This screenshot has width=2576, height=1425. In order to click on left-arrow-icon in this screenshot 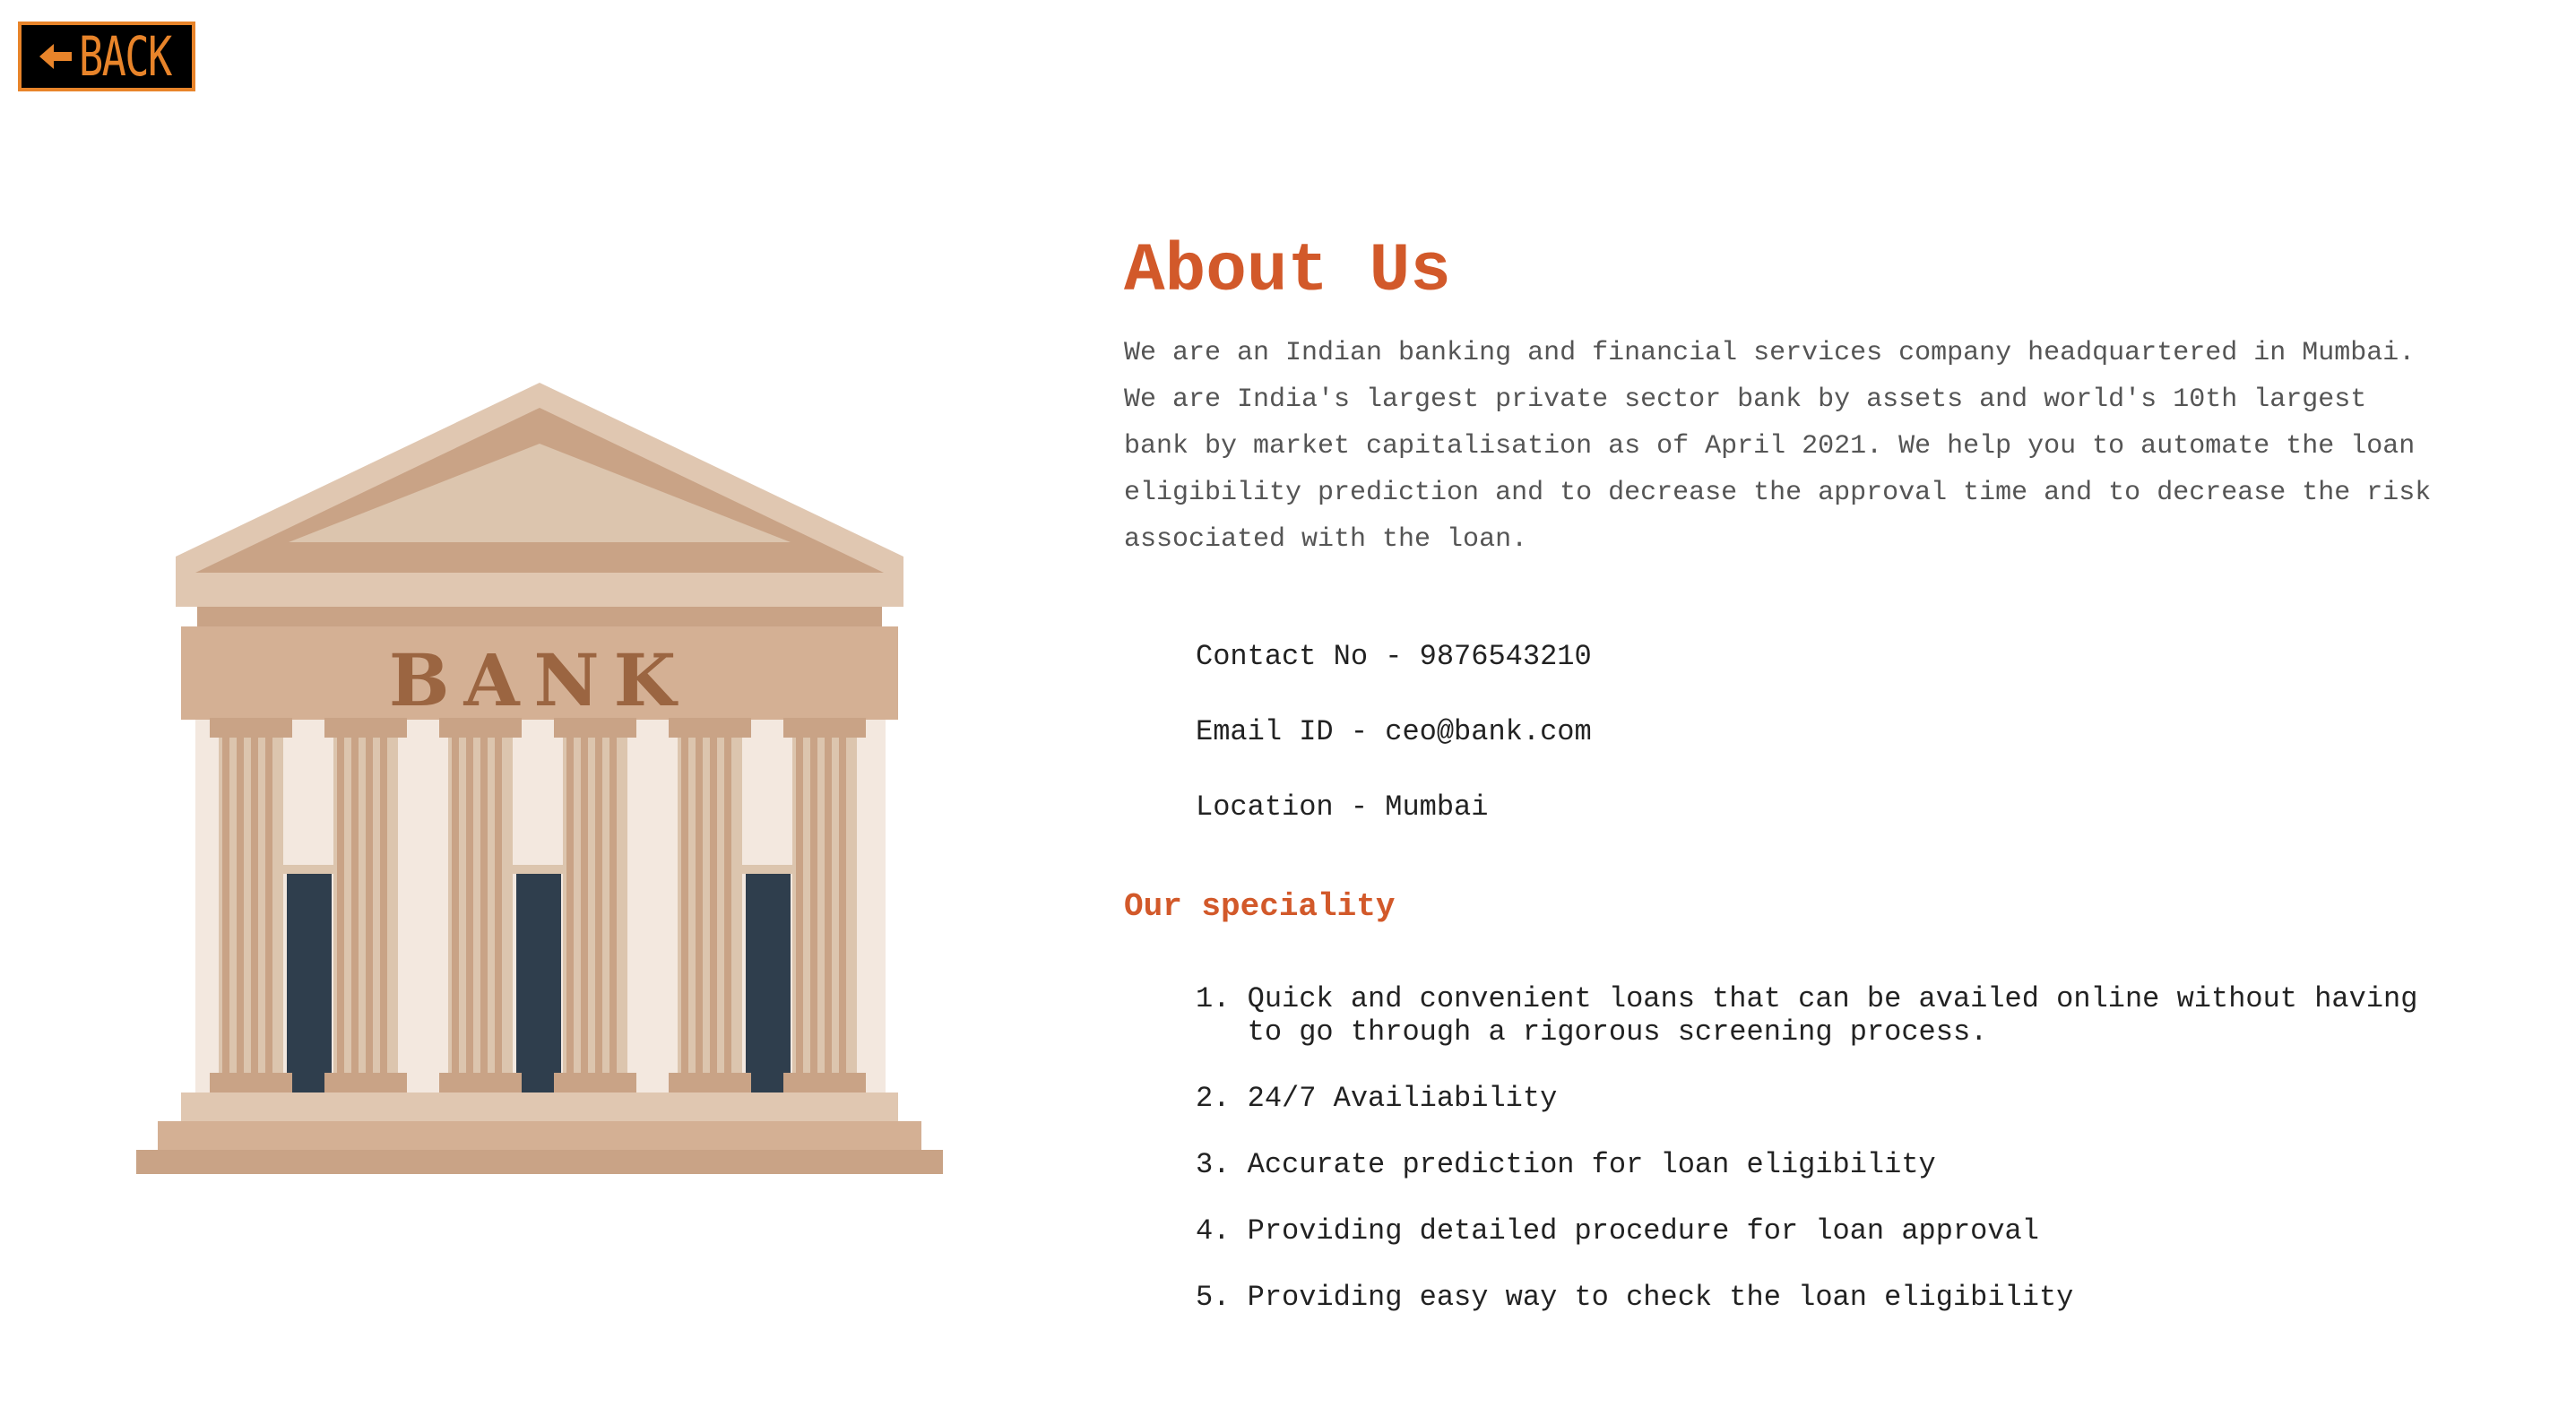, I will do `click(56, 56)`.